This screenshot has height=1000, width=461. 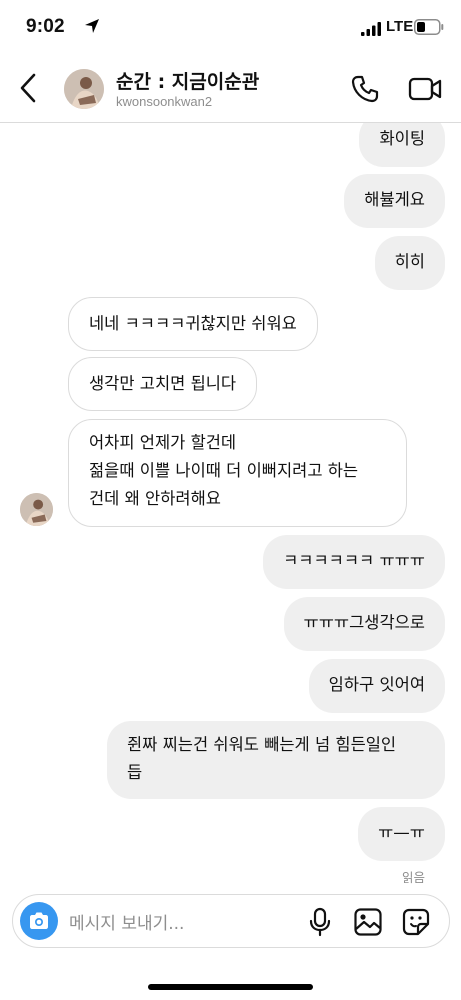 I want to click on message-bubble-sent: ㅋㅋㅋㅋㅋㅋ ㅠㅠㅠ, so click(x=354, y=562).